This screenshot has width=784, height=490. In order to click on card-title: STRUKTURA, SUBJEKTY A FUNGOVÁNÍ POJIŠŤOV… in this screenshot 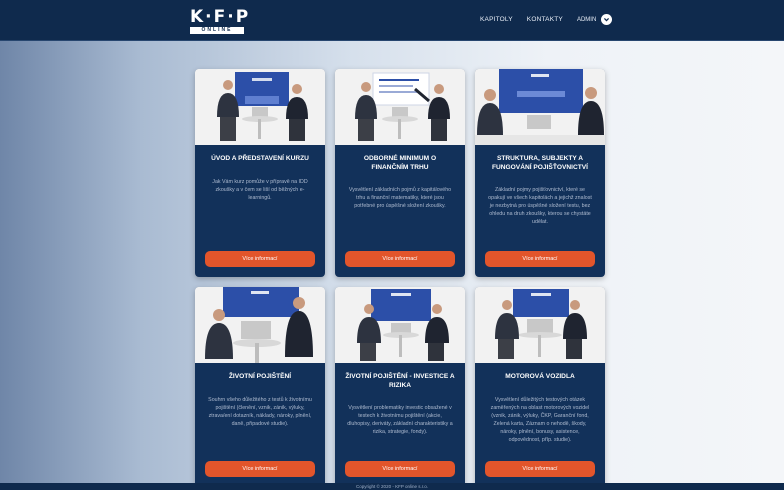, I will do `click(540, 163)`.